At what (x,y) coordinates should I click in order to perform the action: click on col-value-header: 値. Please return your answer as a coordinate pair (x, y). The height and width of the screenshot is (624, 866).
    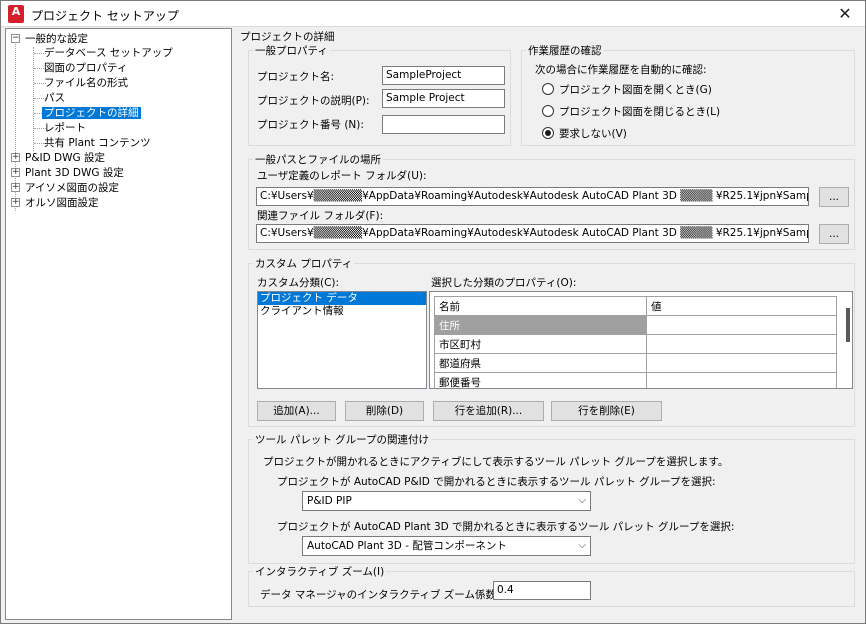
    Looking at the image, I should click on (741, 306).